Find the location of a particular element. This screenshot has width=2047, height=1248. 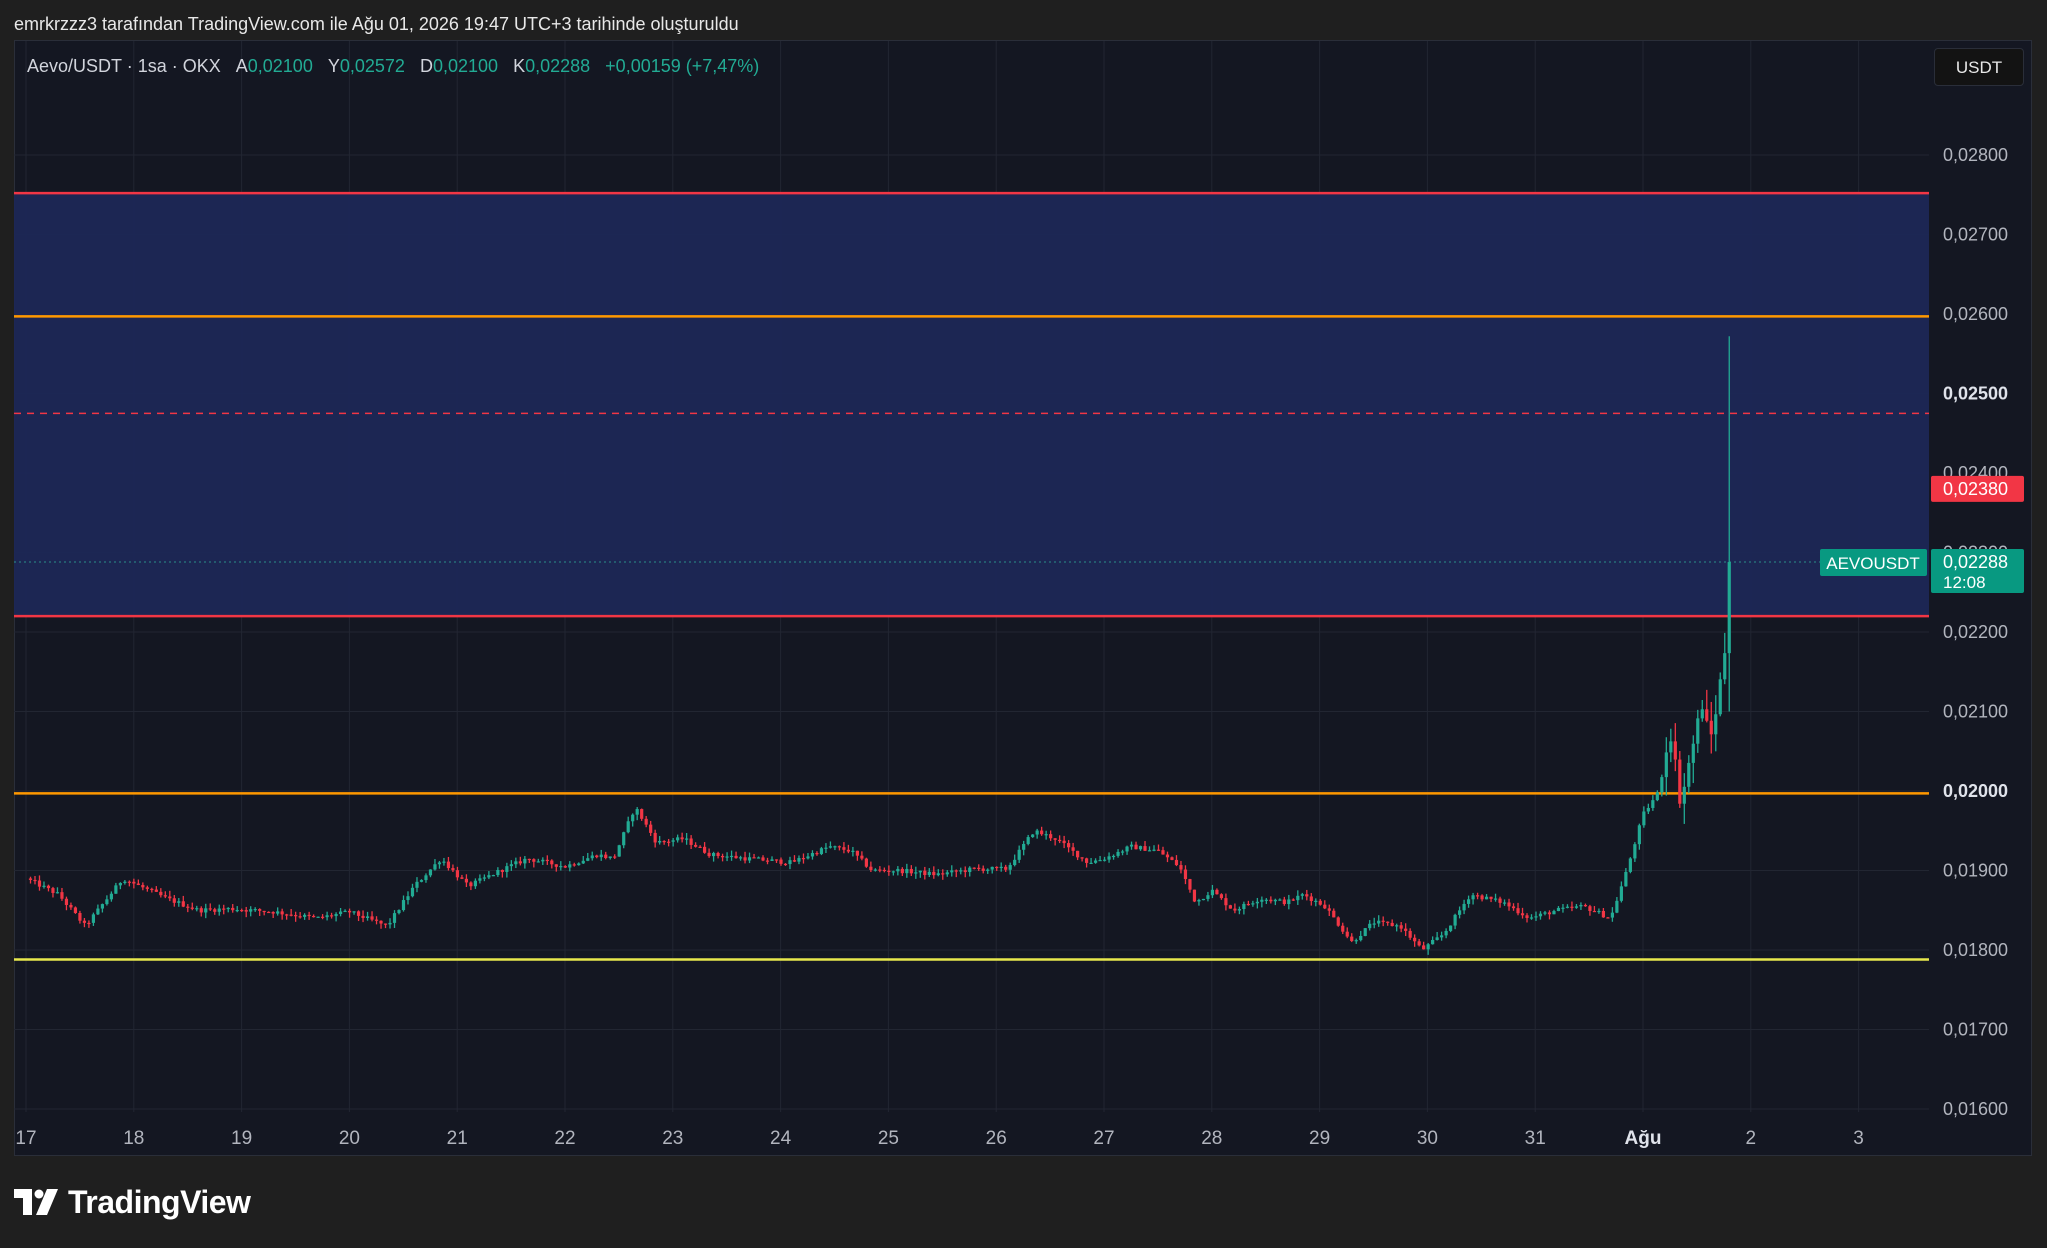

y-tick-label: 0,01900 is located at coordinates (1975, 871).